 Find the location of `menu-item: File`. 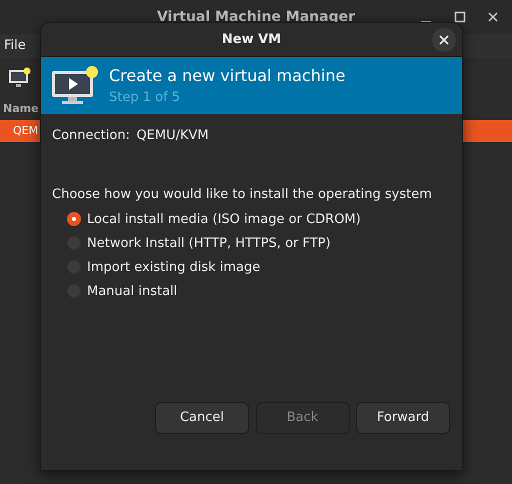

menu-item: File is located at coordinates (15, 46).